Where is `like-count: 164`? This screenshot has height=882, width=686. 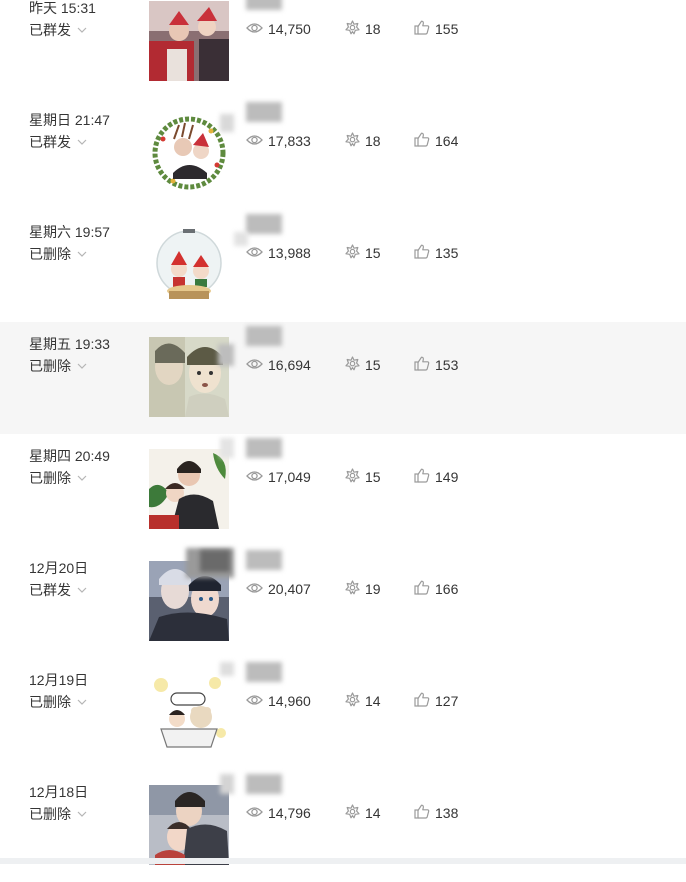 like-count: 164 is located at coordinates (436, 141).